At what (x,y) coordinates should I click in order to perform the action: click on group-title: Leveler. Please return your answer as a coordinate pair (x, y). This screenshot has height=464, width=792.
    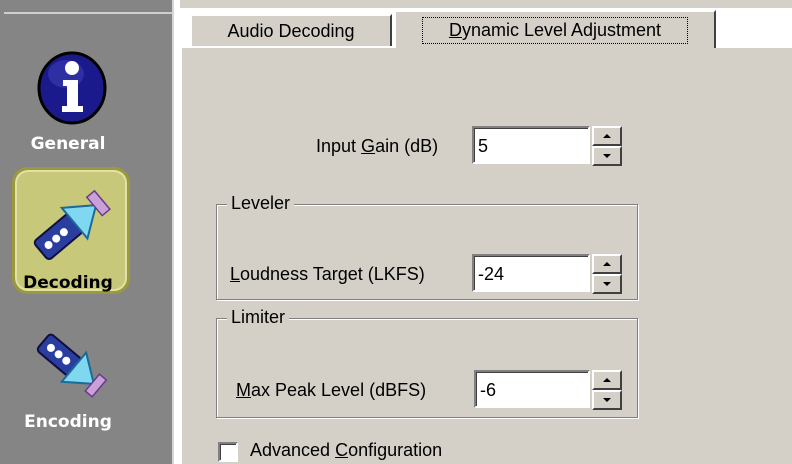
    Looking at the image, I should click on (261, 203).